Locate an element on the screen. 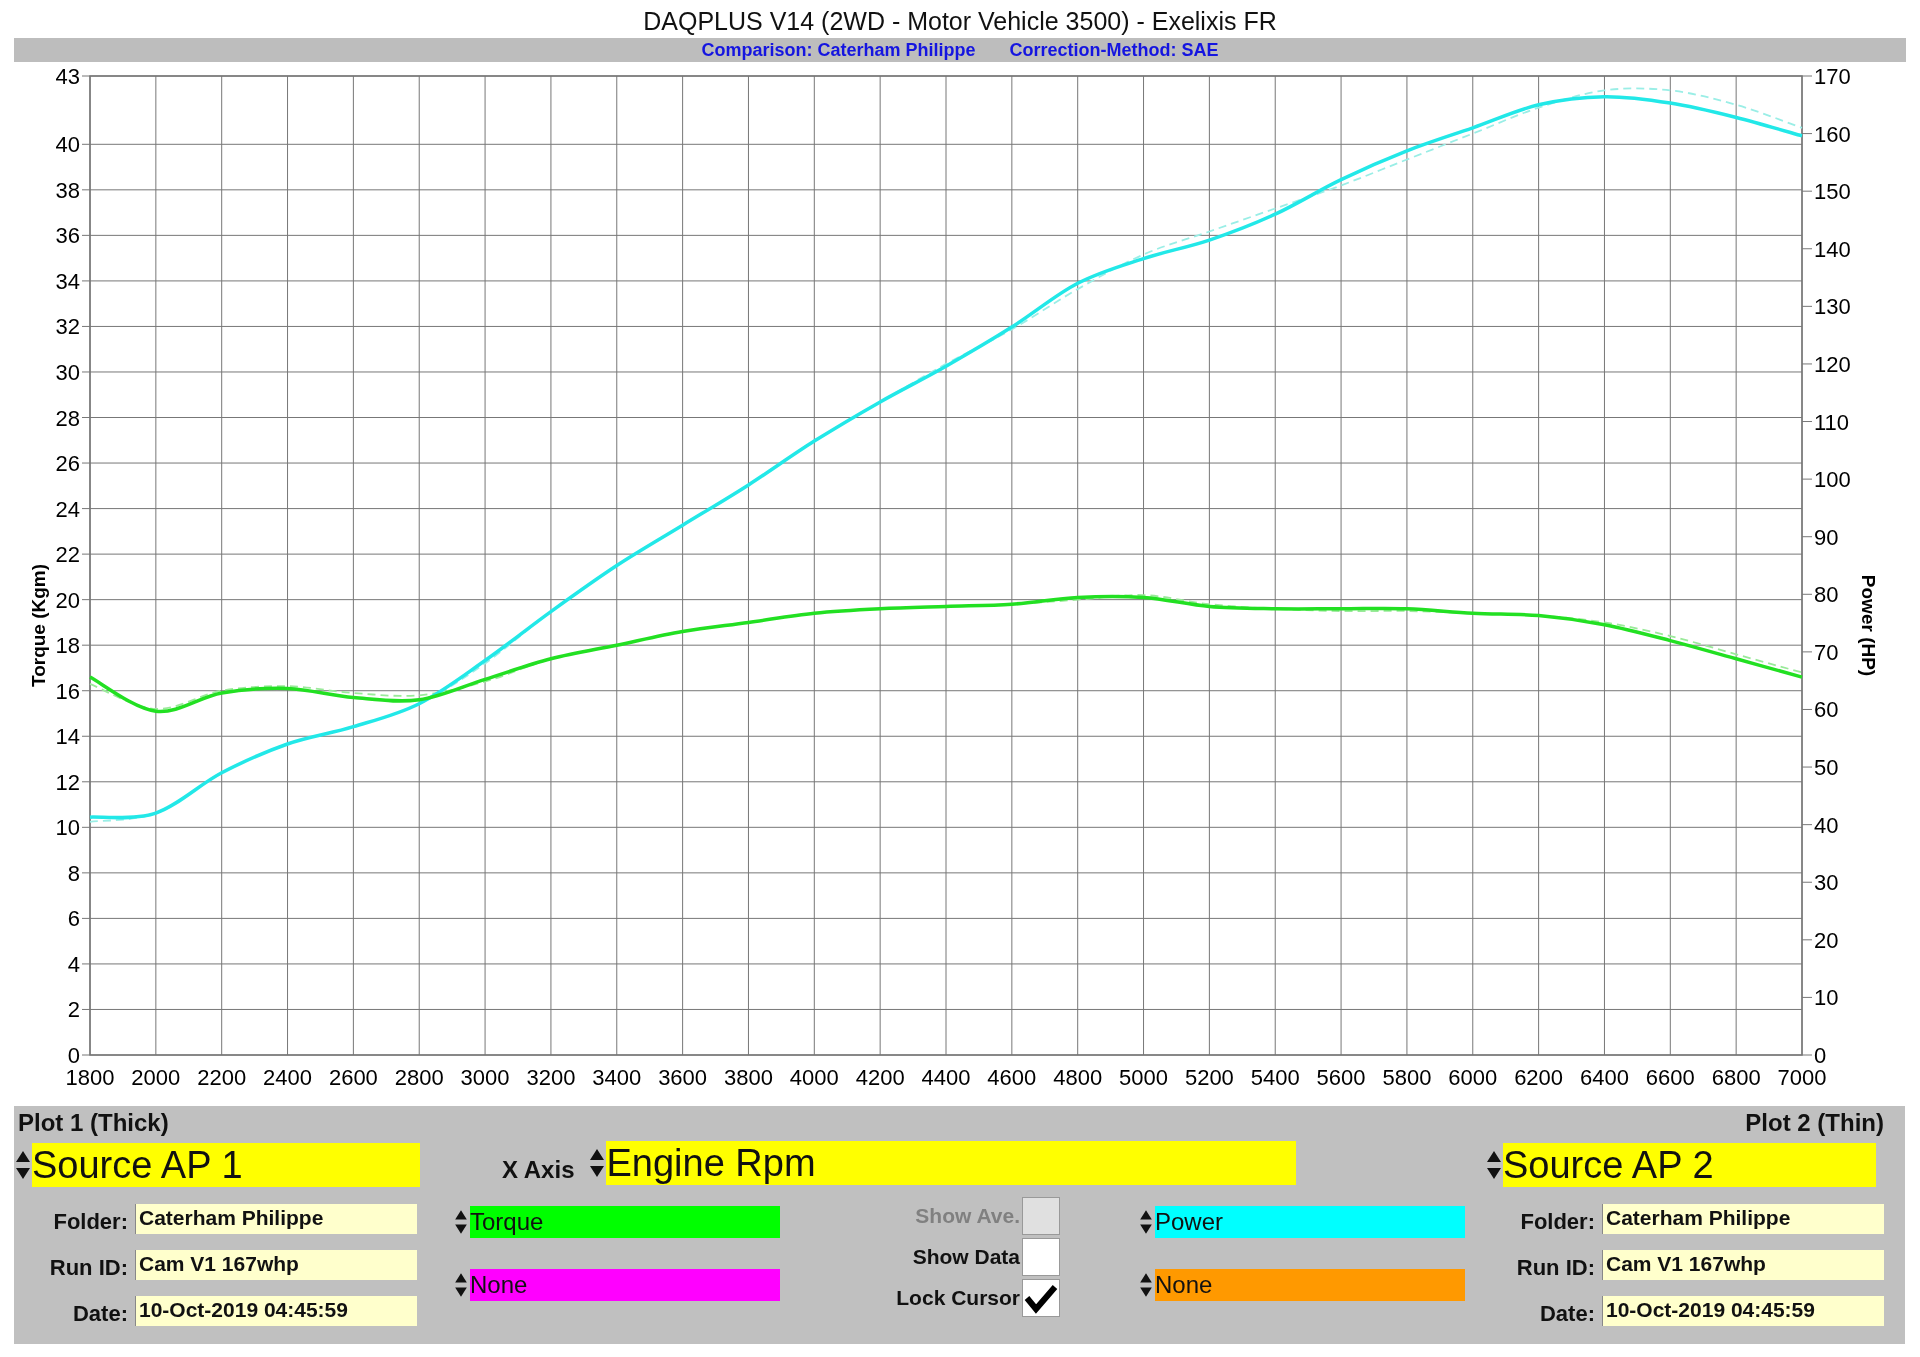 The height and width of the screenshot is (1357, 1920). axis-tick-label: 36 is located at coordinates (67, 236).